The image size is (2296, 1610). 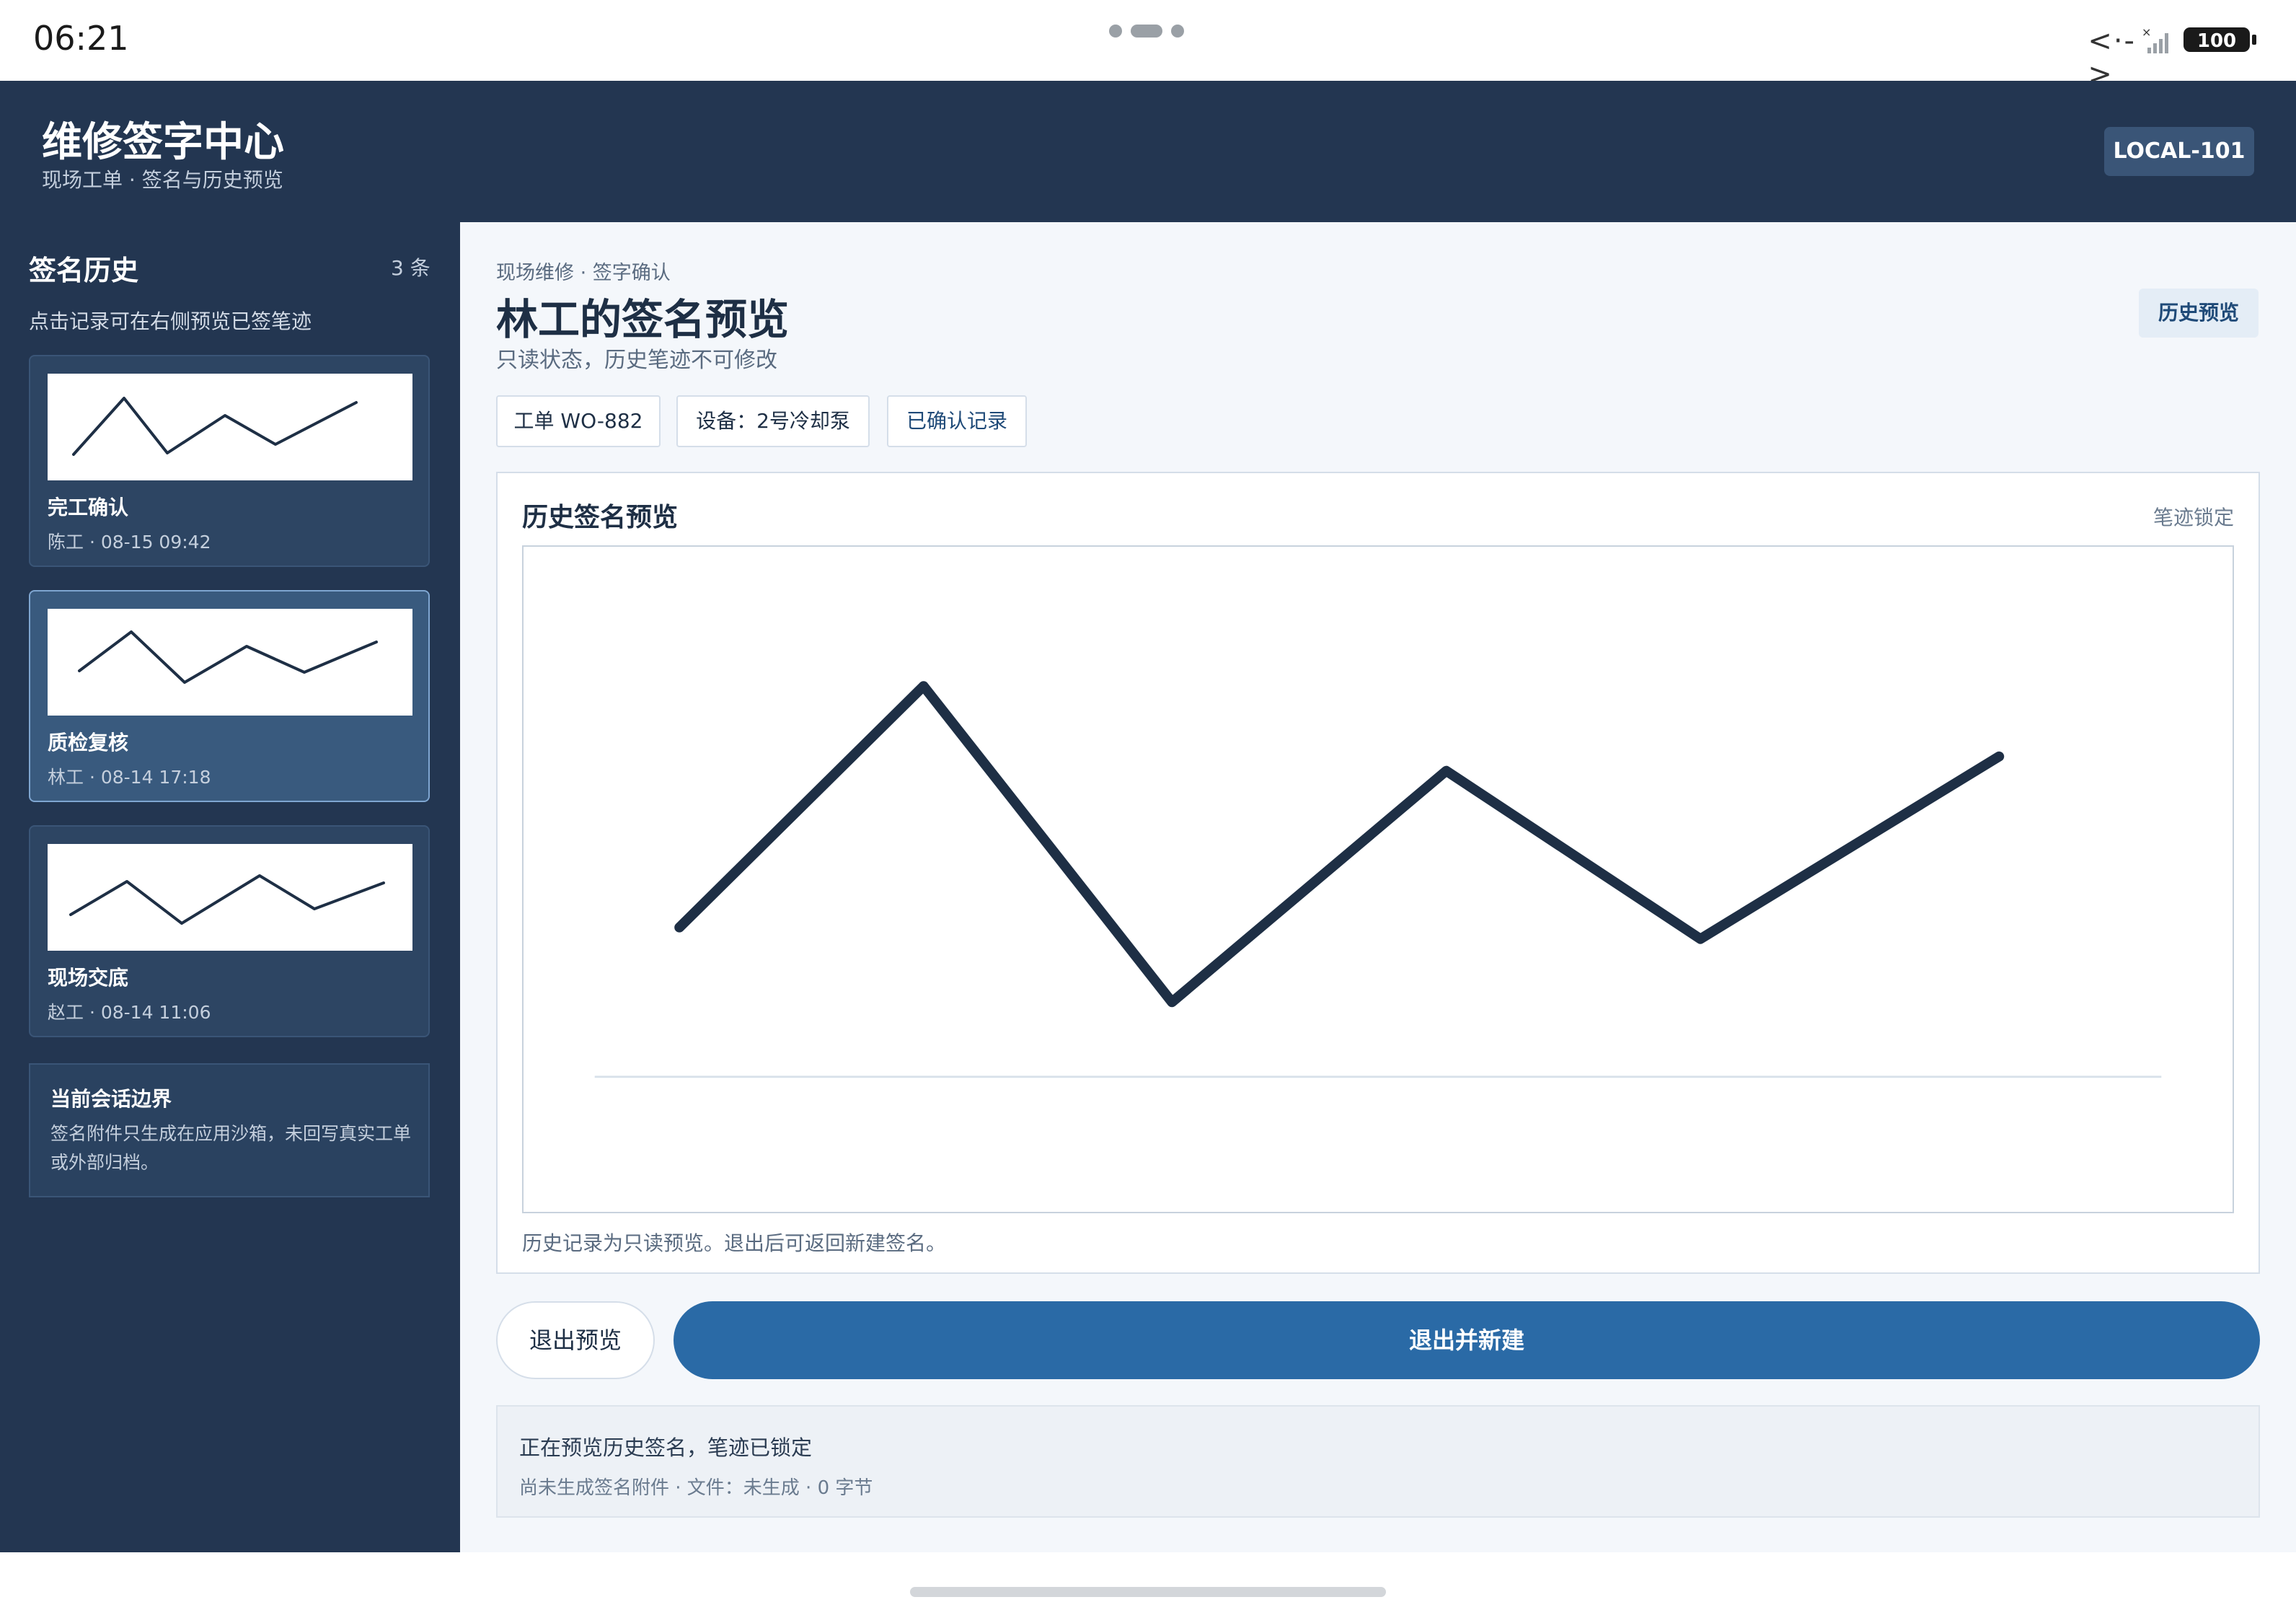 I want to click on history-record: 现场交底 赵工 · 08-14 11:06, so click(x=229, y=931).